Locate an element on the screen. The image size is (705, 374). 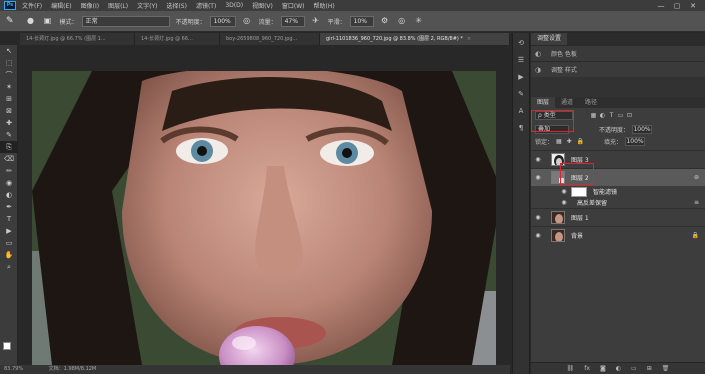
smooth-label: 平滑： is located at coordinates (336, 22).